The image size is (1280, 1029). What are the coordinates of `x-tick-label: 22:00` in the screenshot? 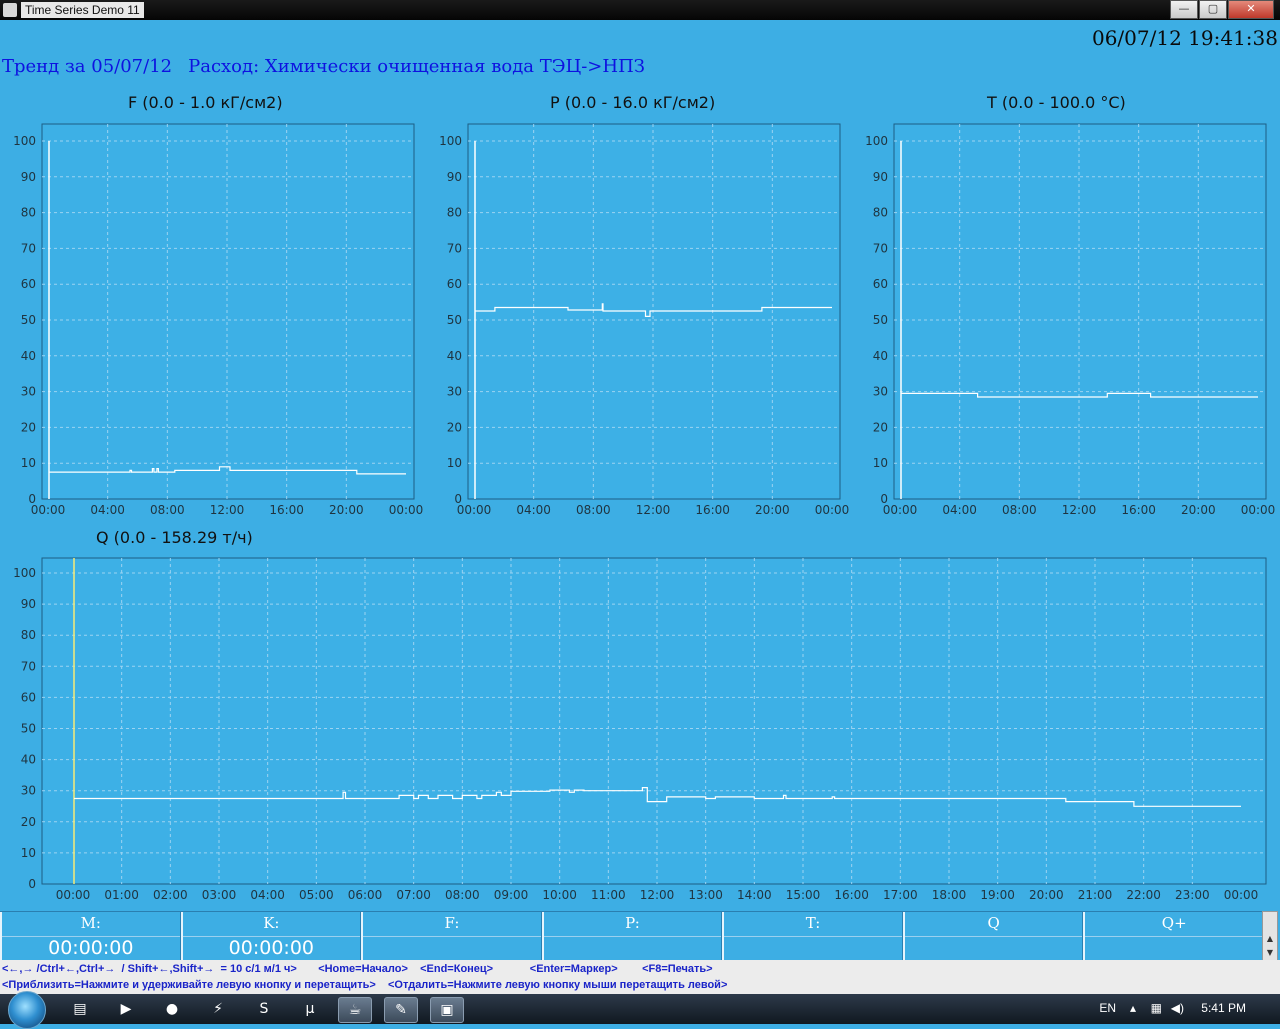 It's located at (1143, 895).